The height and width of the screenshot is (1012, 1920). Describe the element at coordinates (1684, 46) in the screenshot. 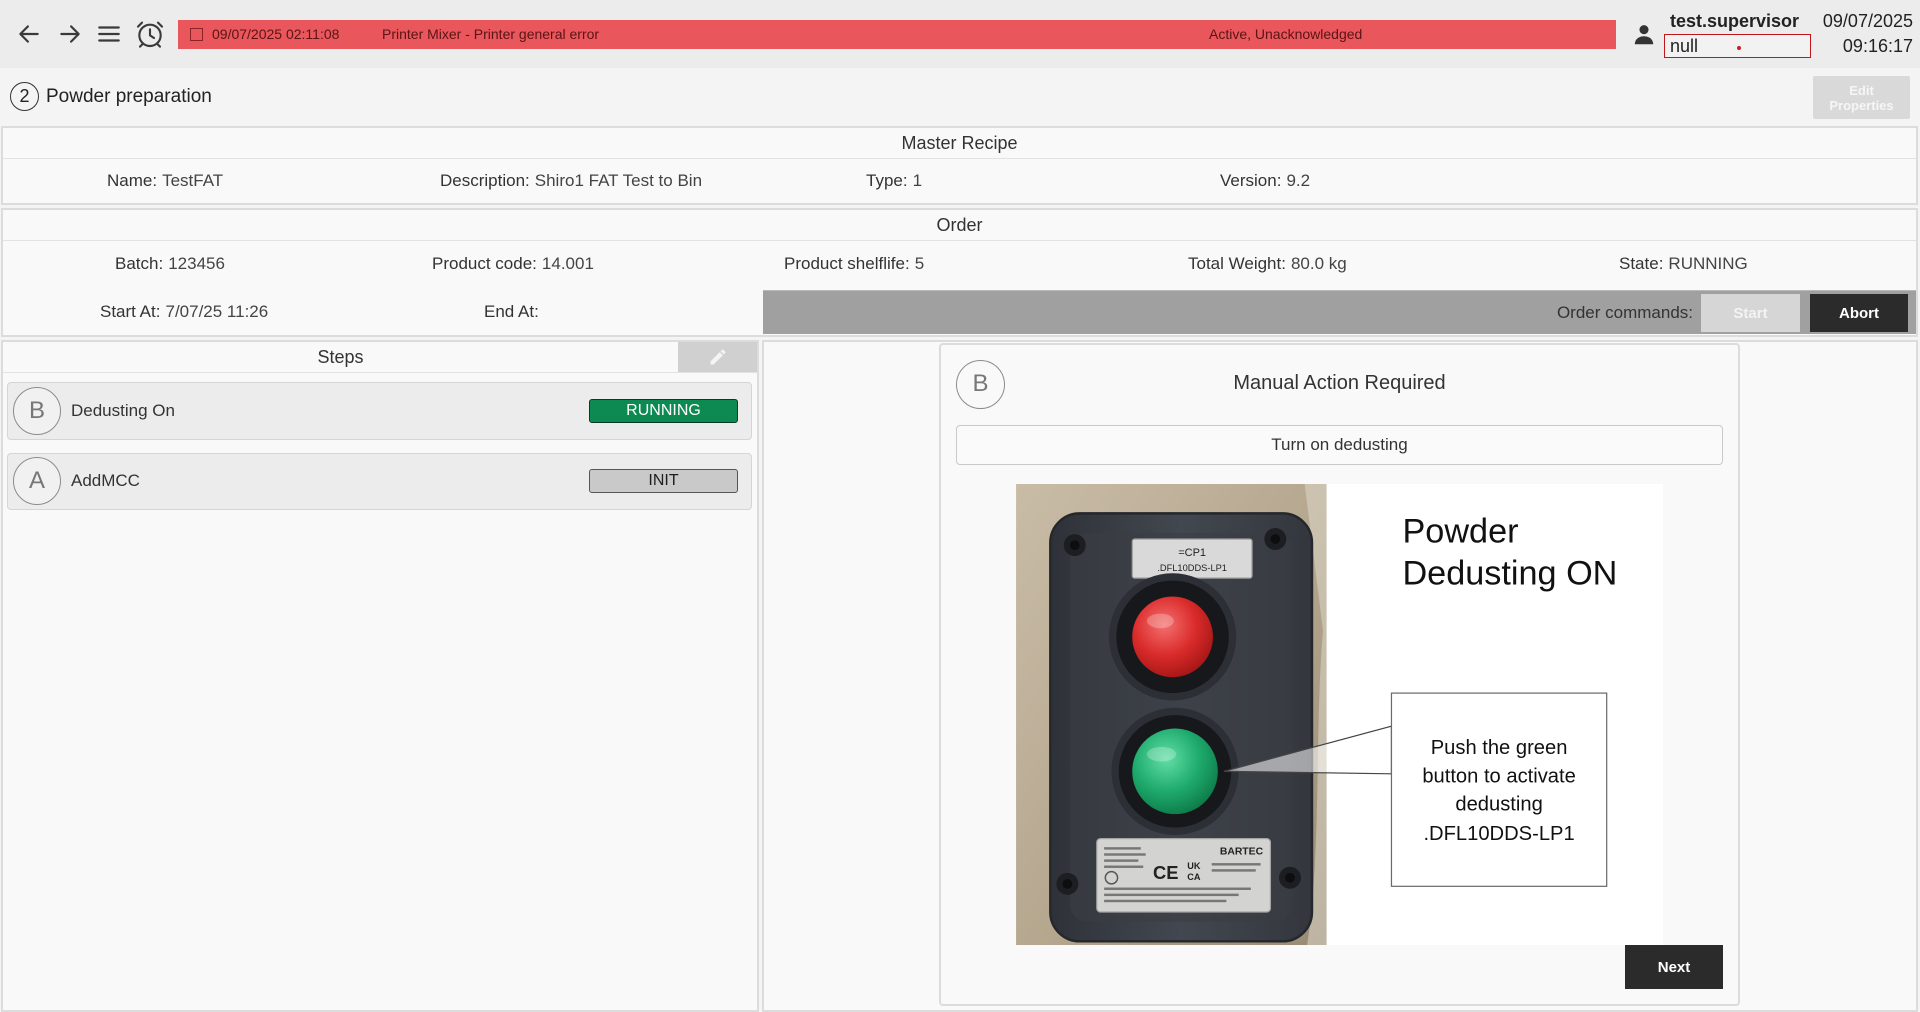

I see `user-role-value: null` at that location.